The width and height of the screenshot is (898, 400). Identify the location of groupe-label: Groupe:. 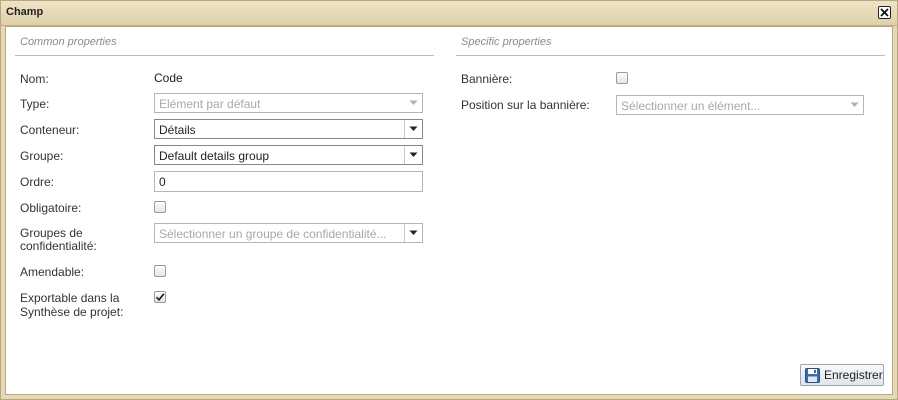
(42, 156).